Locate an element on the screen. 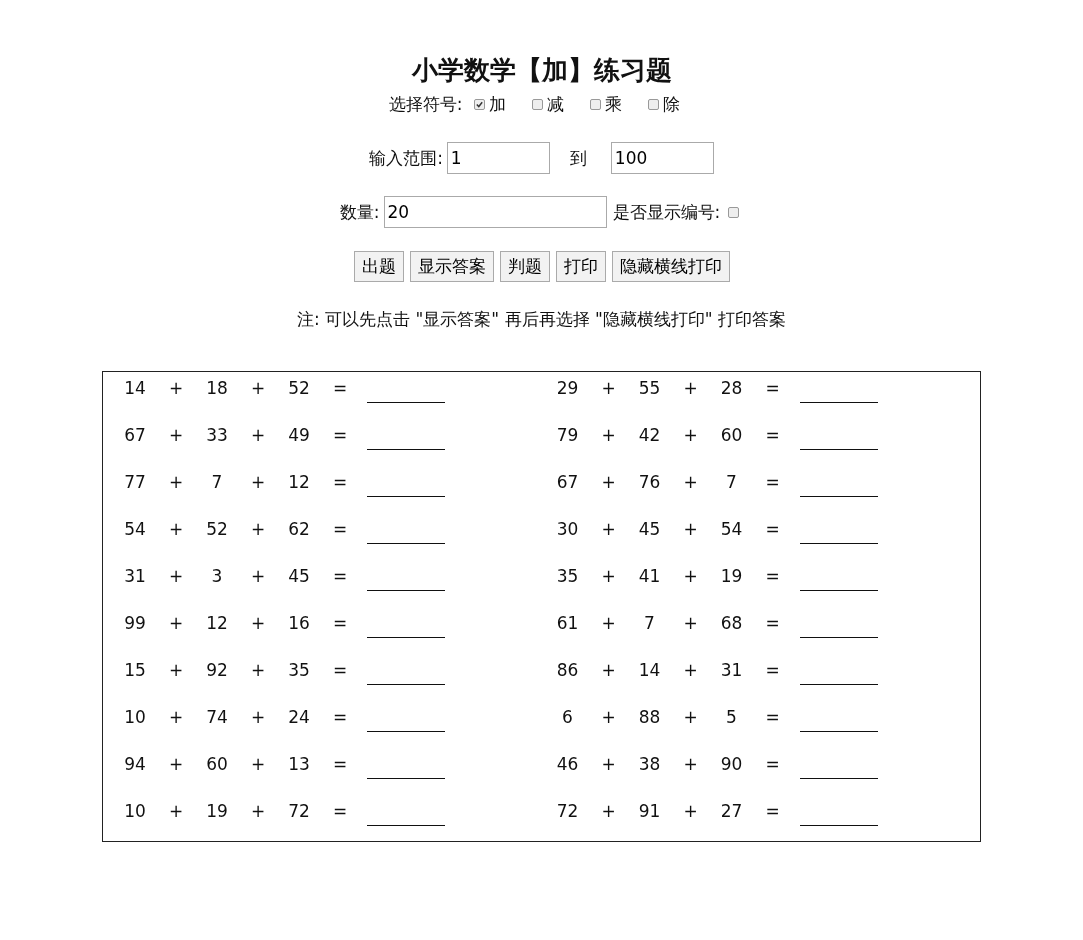  problem-term: 33 is located at coordinates (217, 435).